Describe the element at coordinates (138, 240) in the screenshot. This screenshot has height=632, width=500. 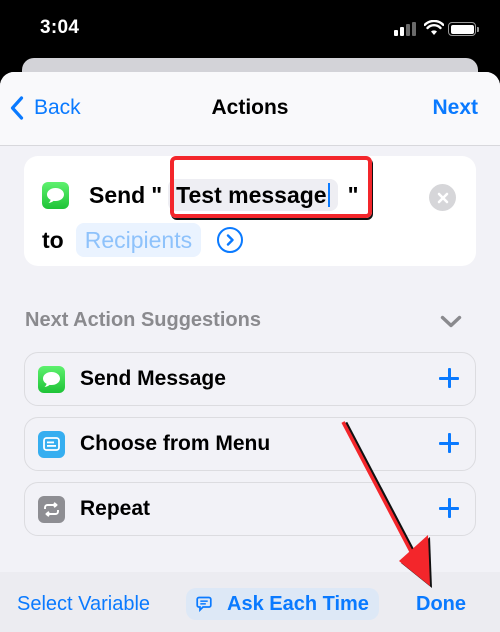
I see `recipients-field: Recipients` at that location.